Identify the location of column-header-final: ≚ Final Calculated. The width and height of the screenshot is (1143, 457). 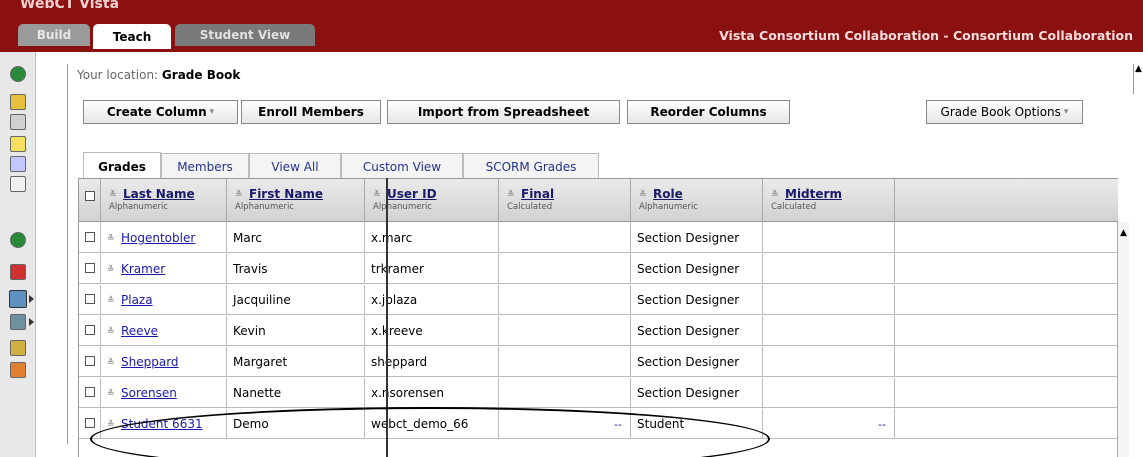
(565, 201).